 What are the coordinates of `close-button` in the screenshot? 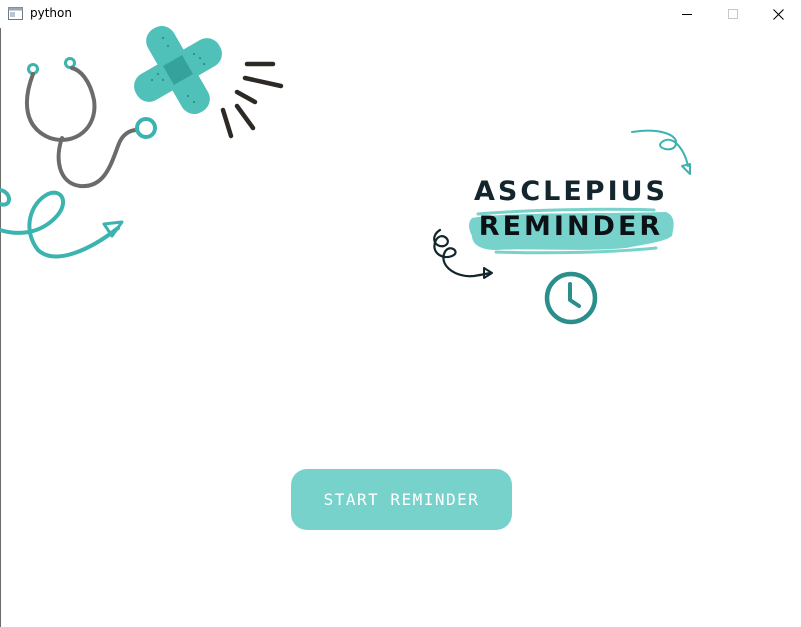 It's located at (778, 14).